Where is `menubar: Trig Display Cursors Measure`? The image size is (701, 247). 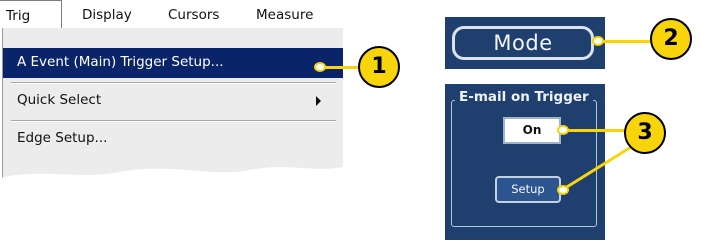
menubar: Trig Display Cursors Measure is located at coordinates (170, 15).